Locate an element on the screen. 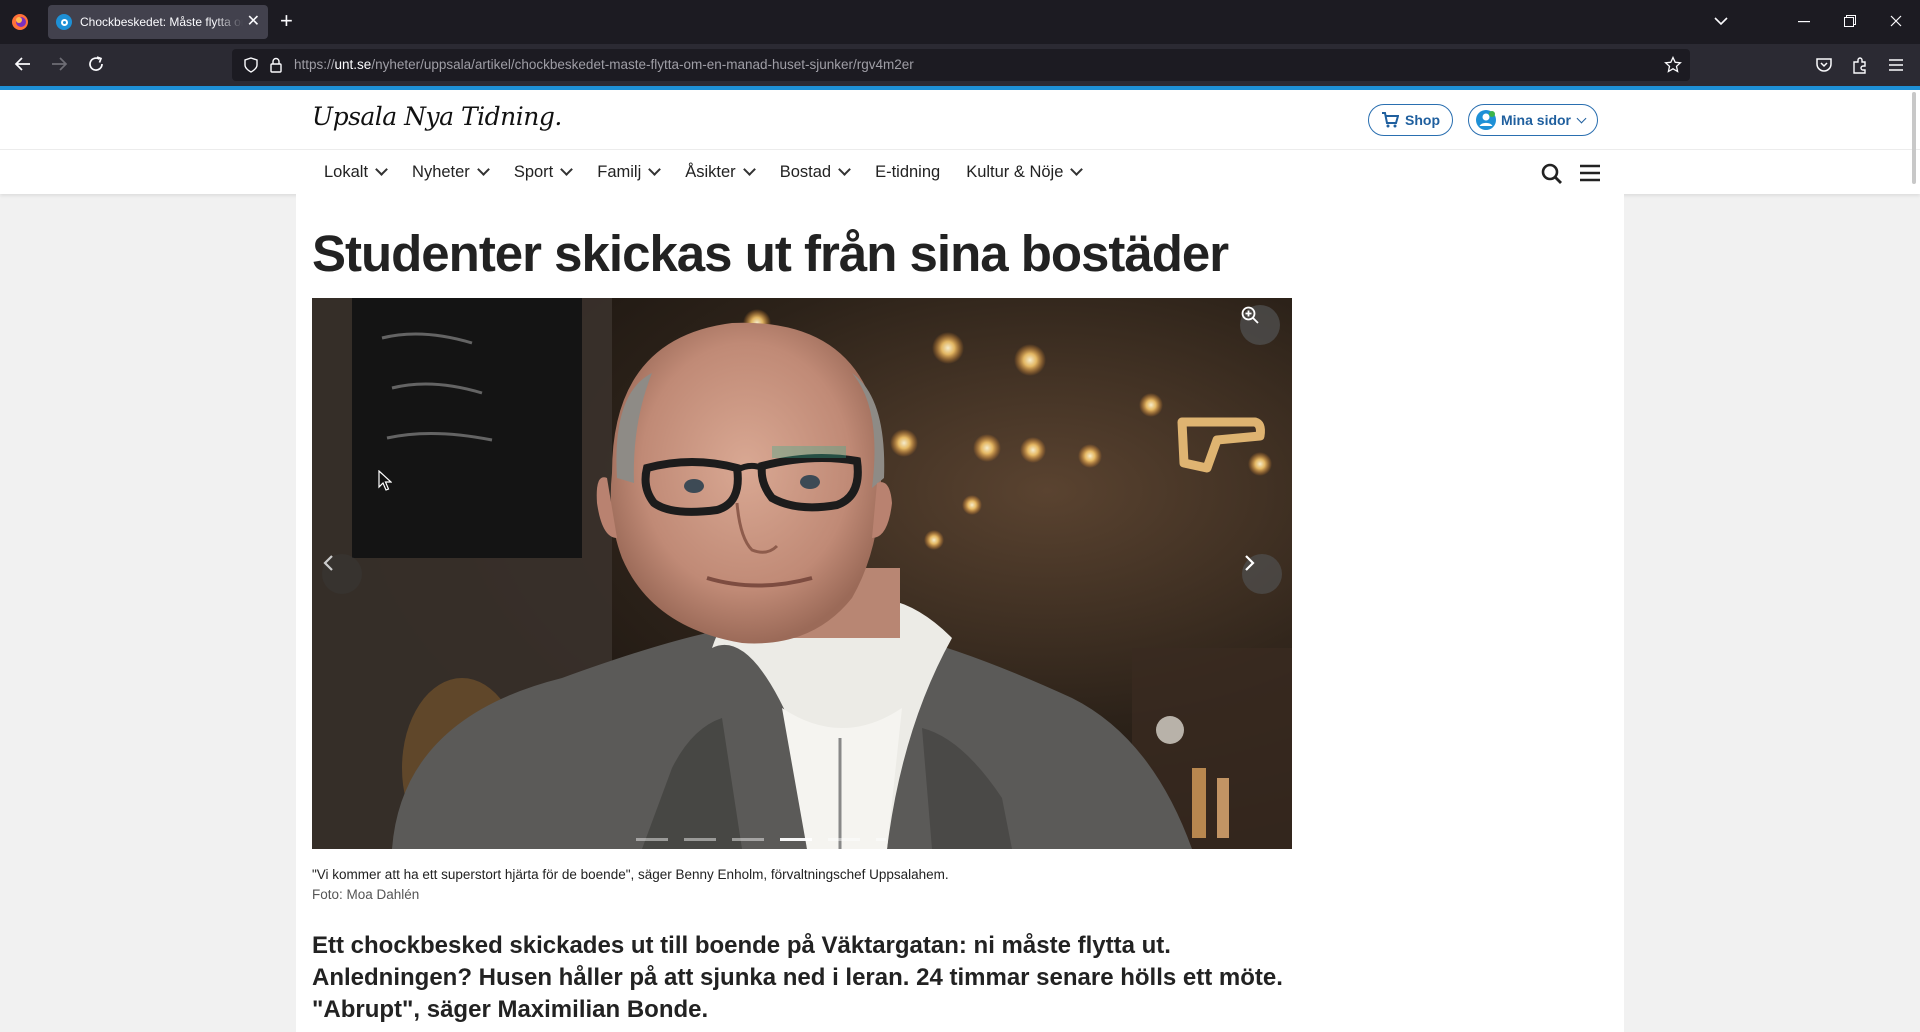 Image resolution: width=1920 pixels, height=1032 pixels. article-headline: Studenter skickas ut från sina bostäder is located at coordinates (770, 253).